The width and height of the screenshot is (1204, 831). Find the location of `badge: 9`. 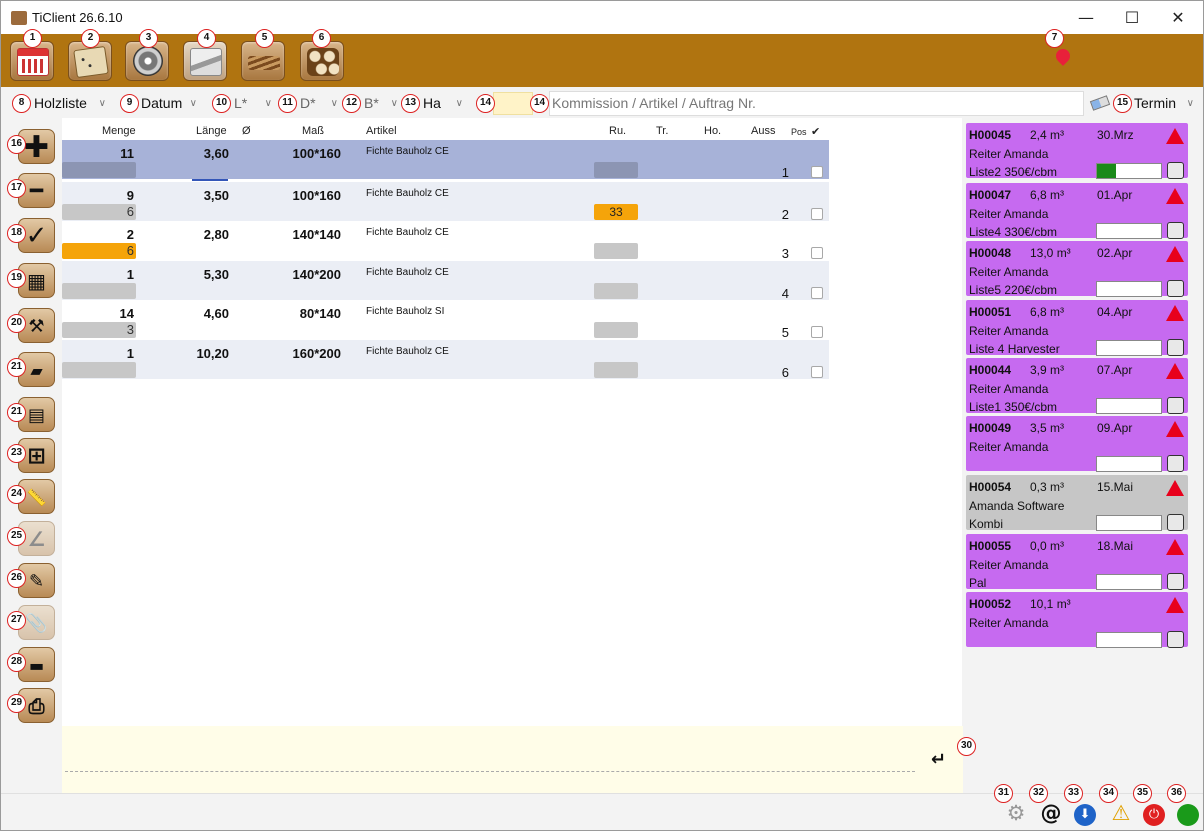

badge: 9 is located at coordinates (129, 103).